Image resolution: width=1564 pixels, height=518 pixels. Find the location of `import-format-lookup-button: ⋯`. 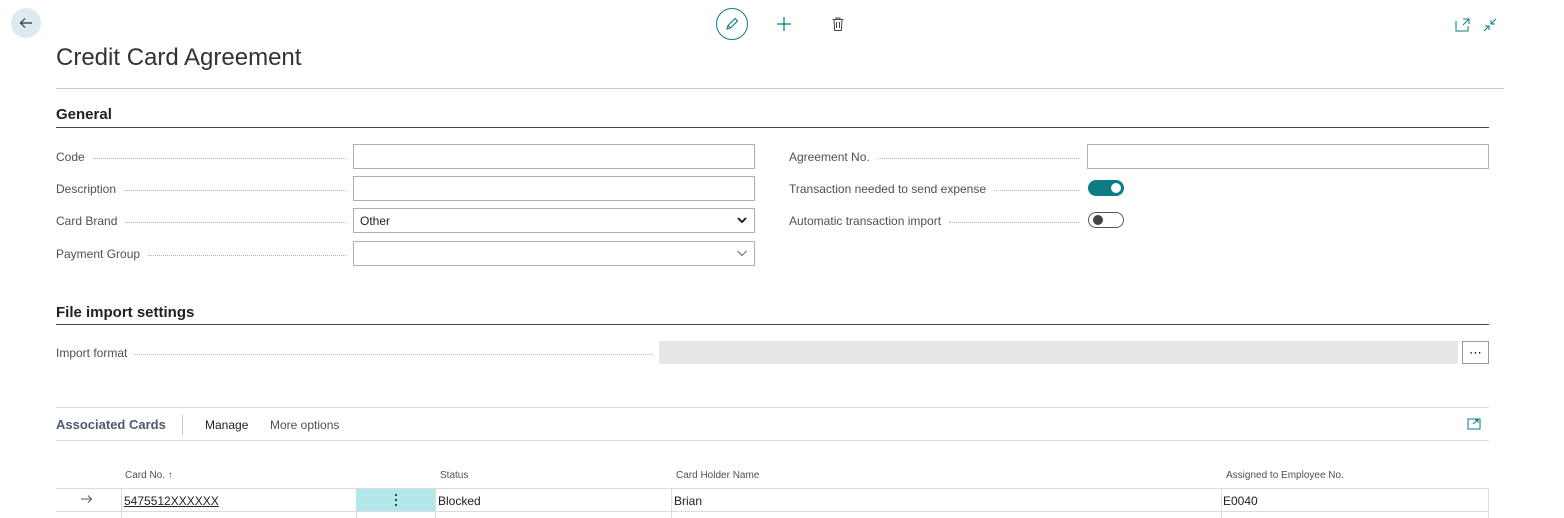

import-format-lookup-button: ⋯ is located at coordinates (1475, 352).